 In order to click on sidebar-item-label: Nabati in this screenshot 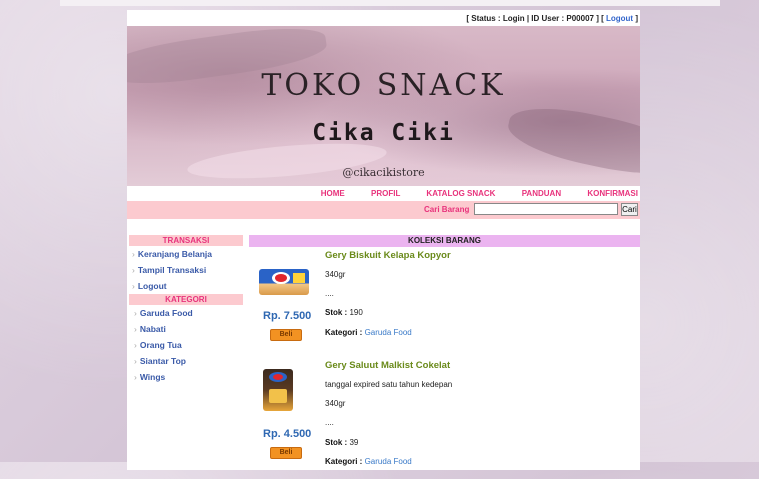, I will do `click(152, 329)`.